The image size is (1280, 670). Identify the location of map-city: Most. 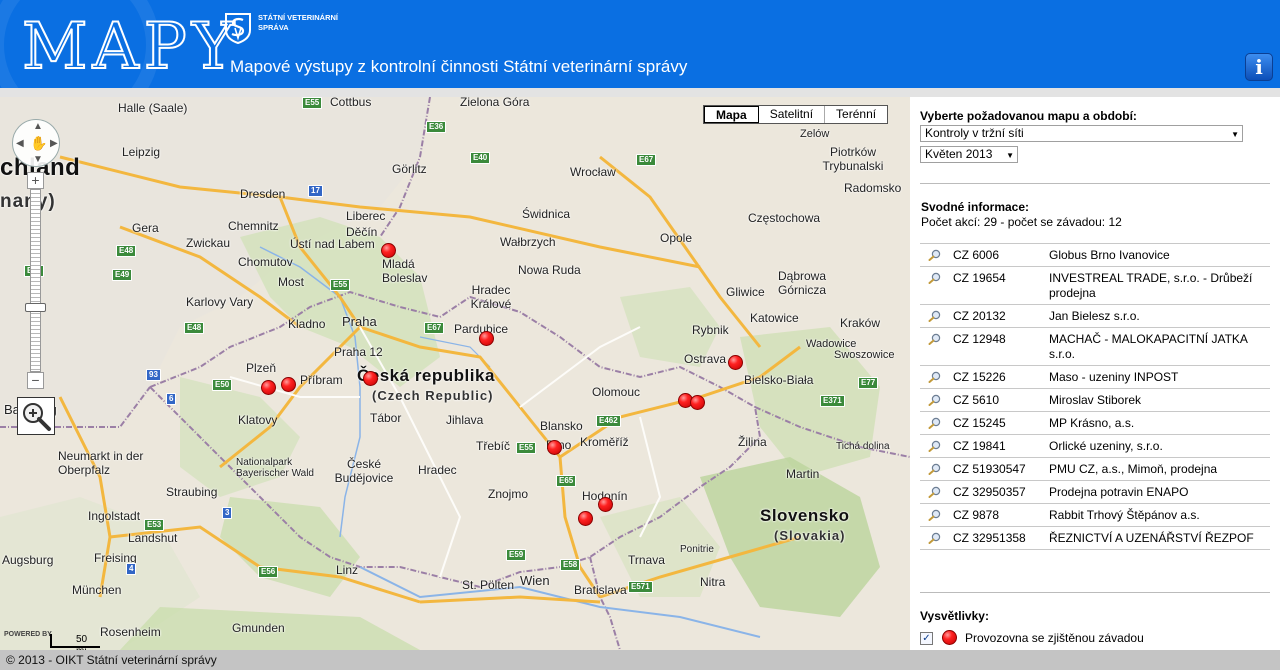
(291, 282).